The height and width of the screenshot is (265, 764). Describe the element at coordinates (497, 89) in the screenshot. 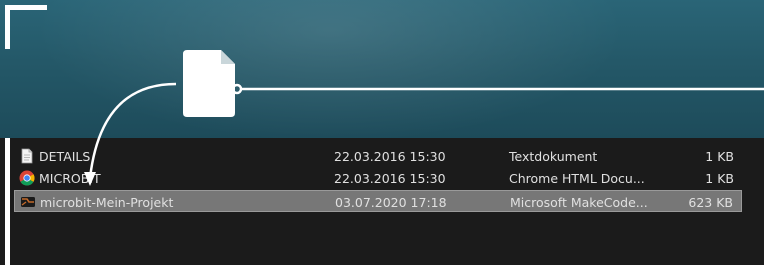

I see `connector-line` at that location.